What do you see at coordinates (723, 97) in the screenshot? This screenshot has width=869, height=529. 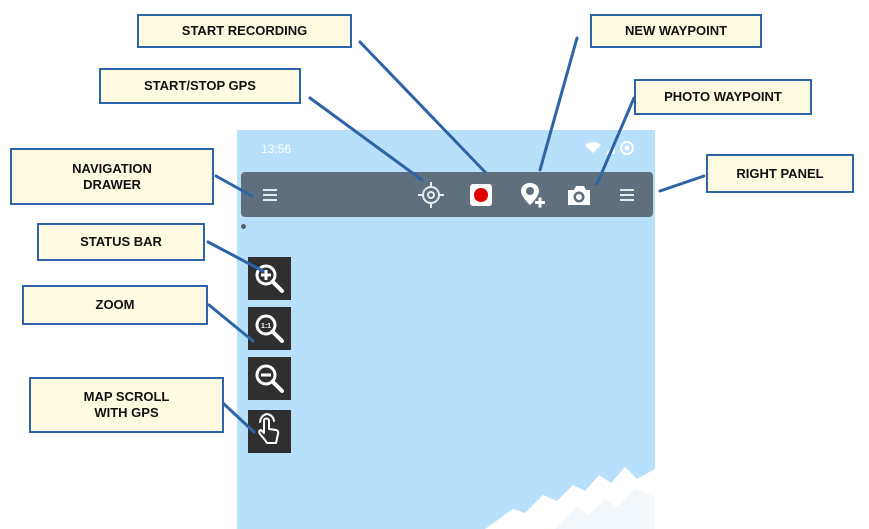 I see `callout-photo-waypoint: PHOTO WAYPOINT` at bounding box center [723, 97].